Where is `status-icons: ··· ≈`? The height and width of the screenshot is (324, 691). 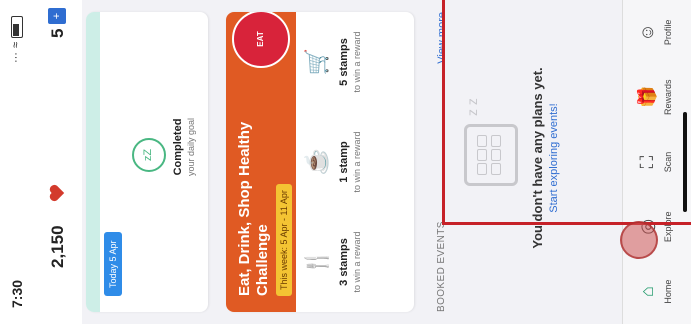
status-icons: ··· ≈ is located at coordinates (16, 39).